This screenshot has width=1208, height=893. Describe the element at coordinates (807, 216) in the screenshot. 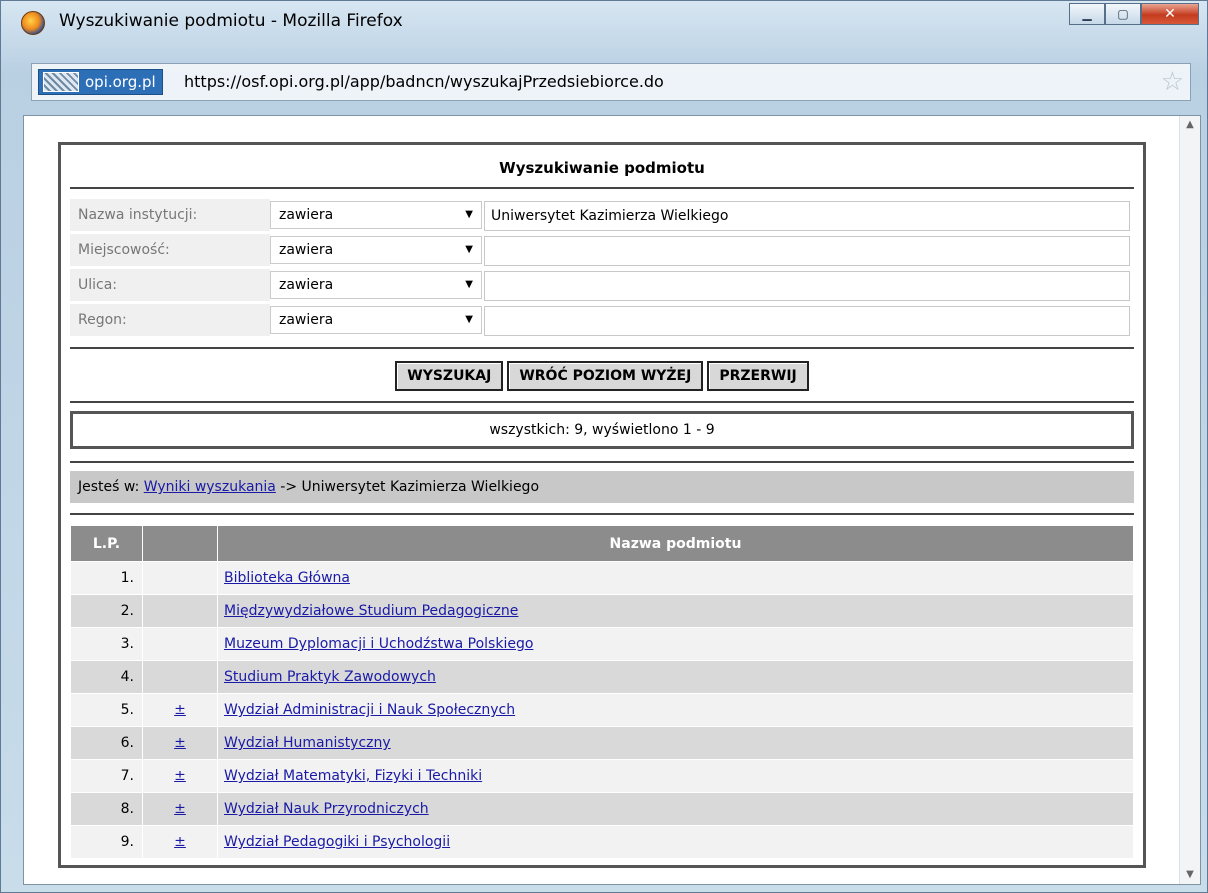

I see `name-input: Uniwersytet Kazimierza Wielkiego` at that location.